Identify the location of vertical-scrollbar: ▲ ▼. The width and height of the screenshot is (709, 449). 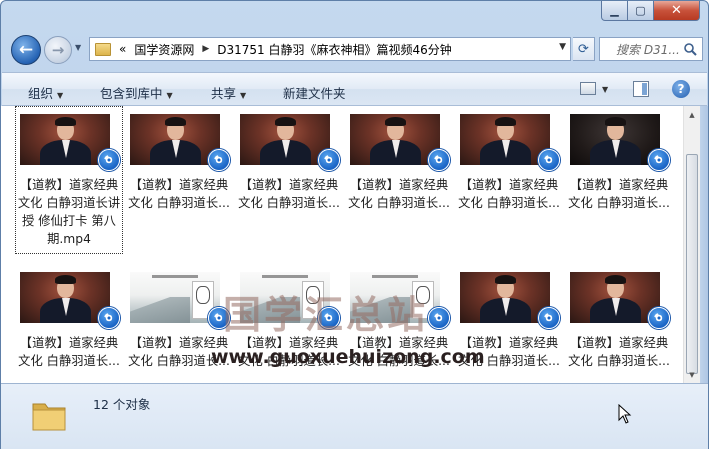
(691, 244).